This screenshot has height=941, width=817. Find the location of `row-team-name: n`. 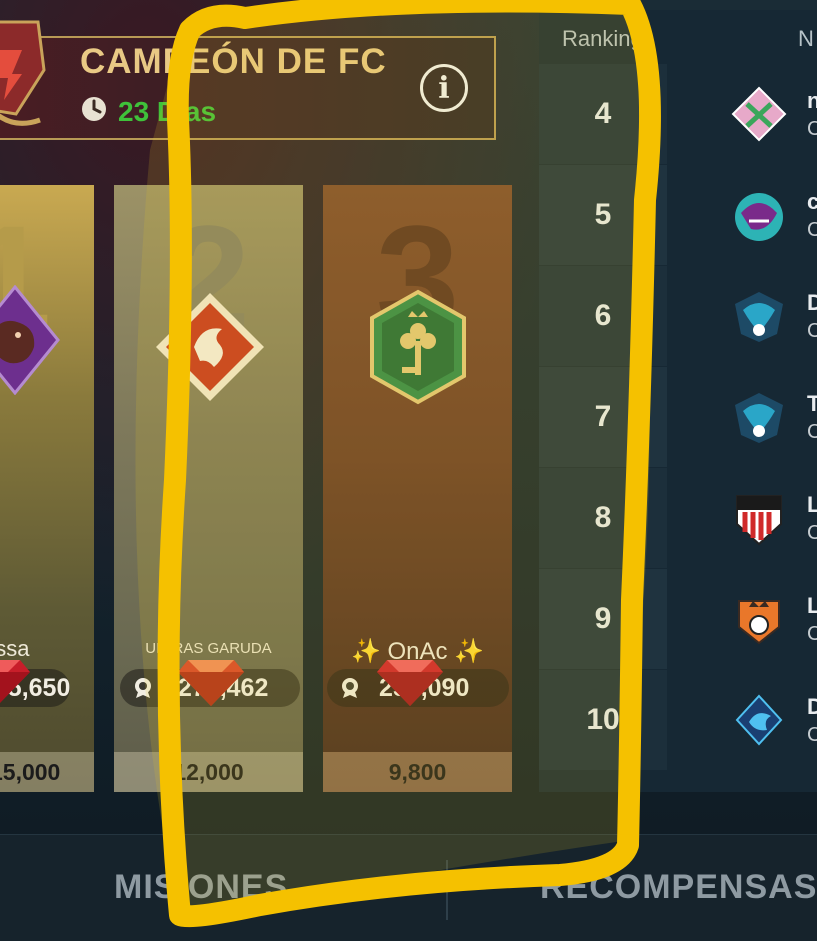

row-team-name: n is located at coordinates (812, 100).